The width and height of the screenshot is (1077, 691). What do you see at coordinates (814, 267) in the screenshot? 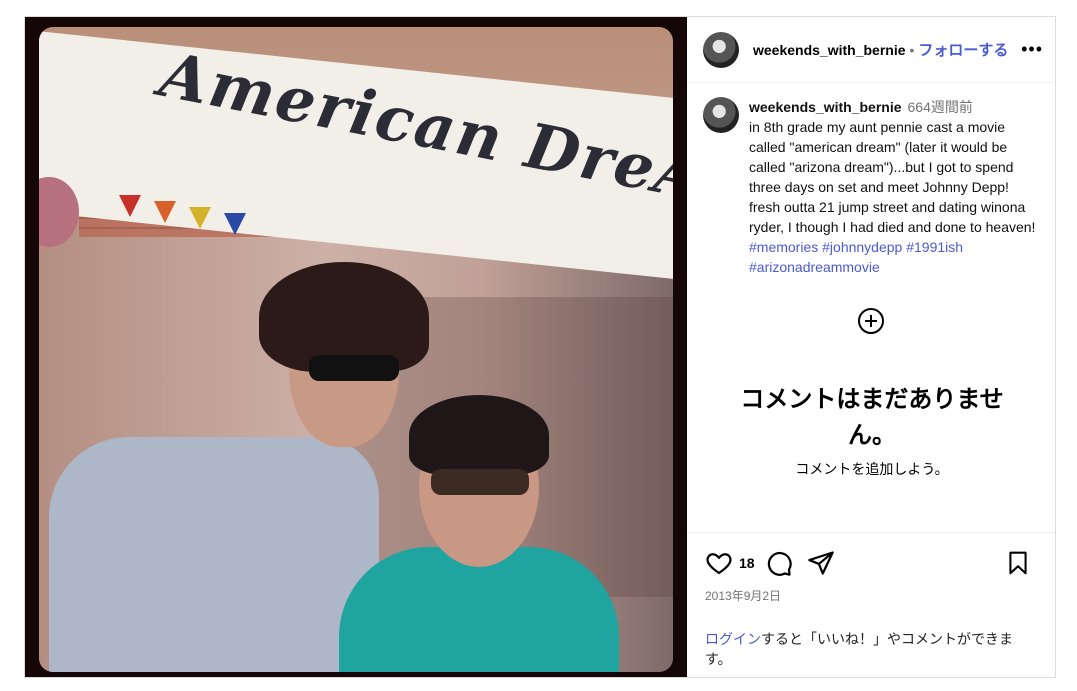
I see `hashtag: #arizonadreammovie` at bounding box center [814, 267].